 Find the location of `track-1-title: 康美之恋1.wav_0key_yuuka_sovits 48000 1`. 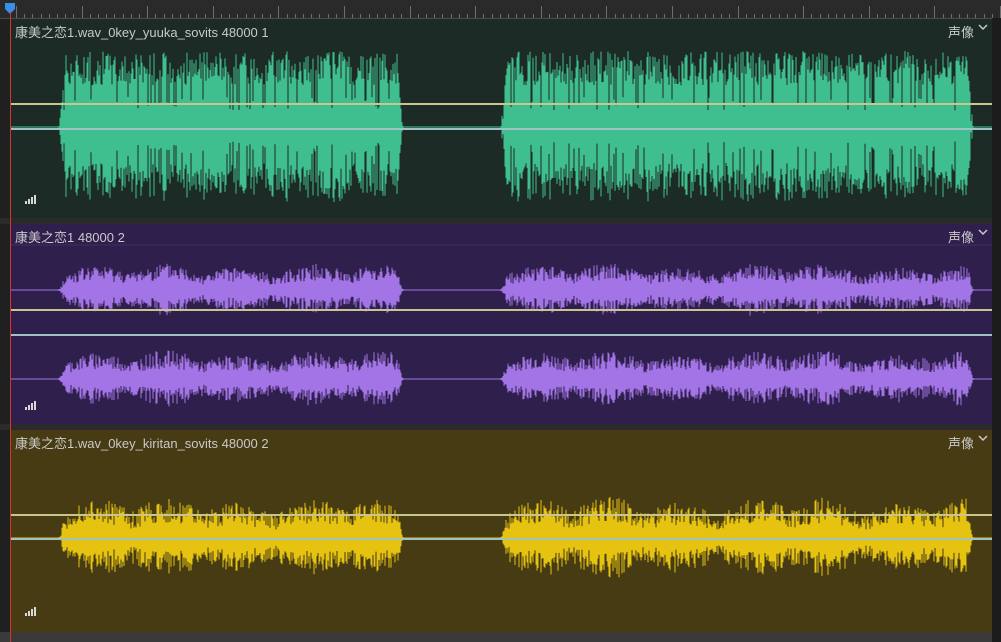

track-1-title: 康美之恋1.wav_0key_yuuka_sovits 48000 1 is located at coordinates (142, 32).